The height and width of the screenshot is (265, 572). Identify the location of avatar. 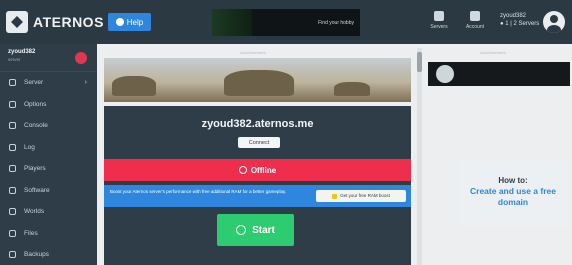
(554, 22).